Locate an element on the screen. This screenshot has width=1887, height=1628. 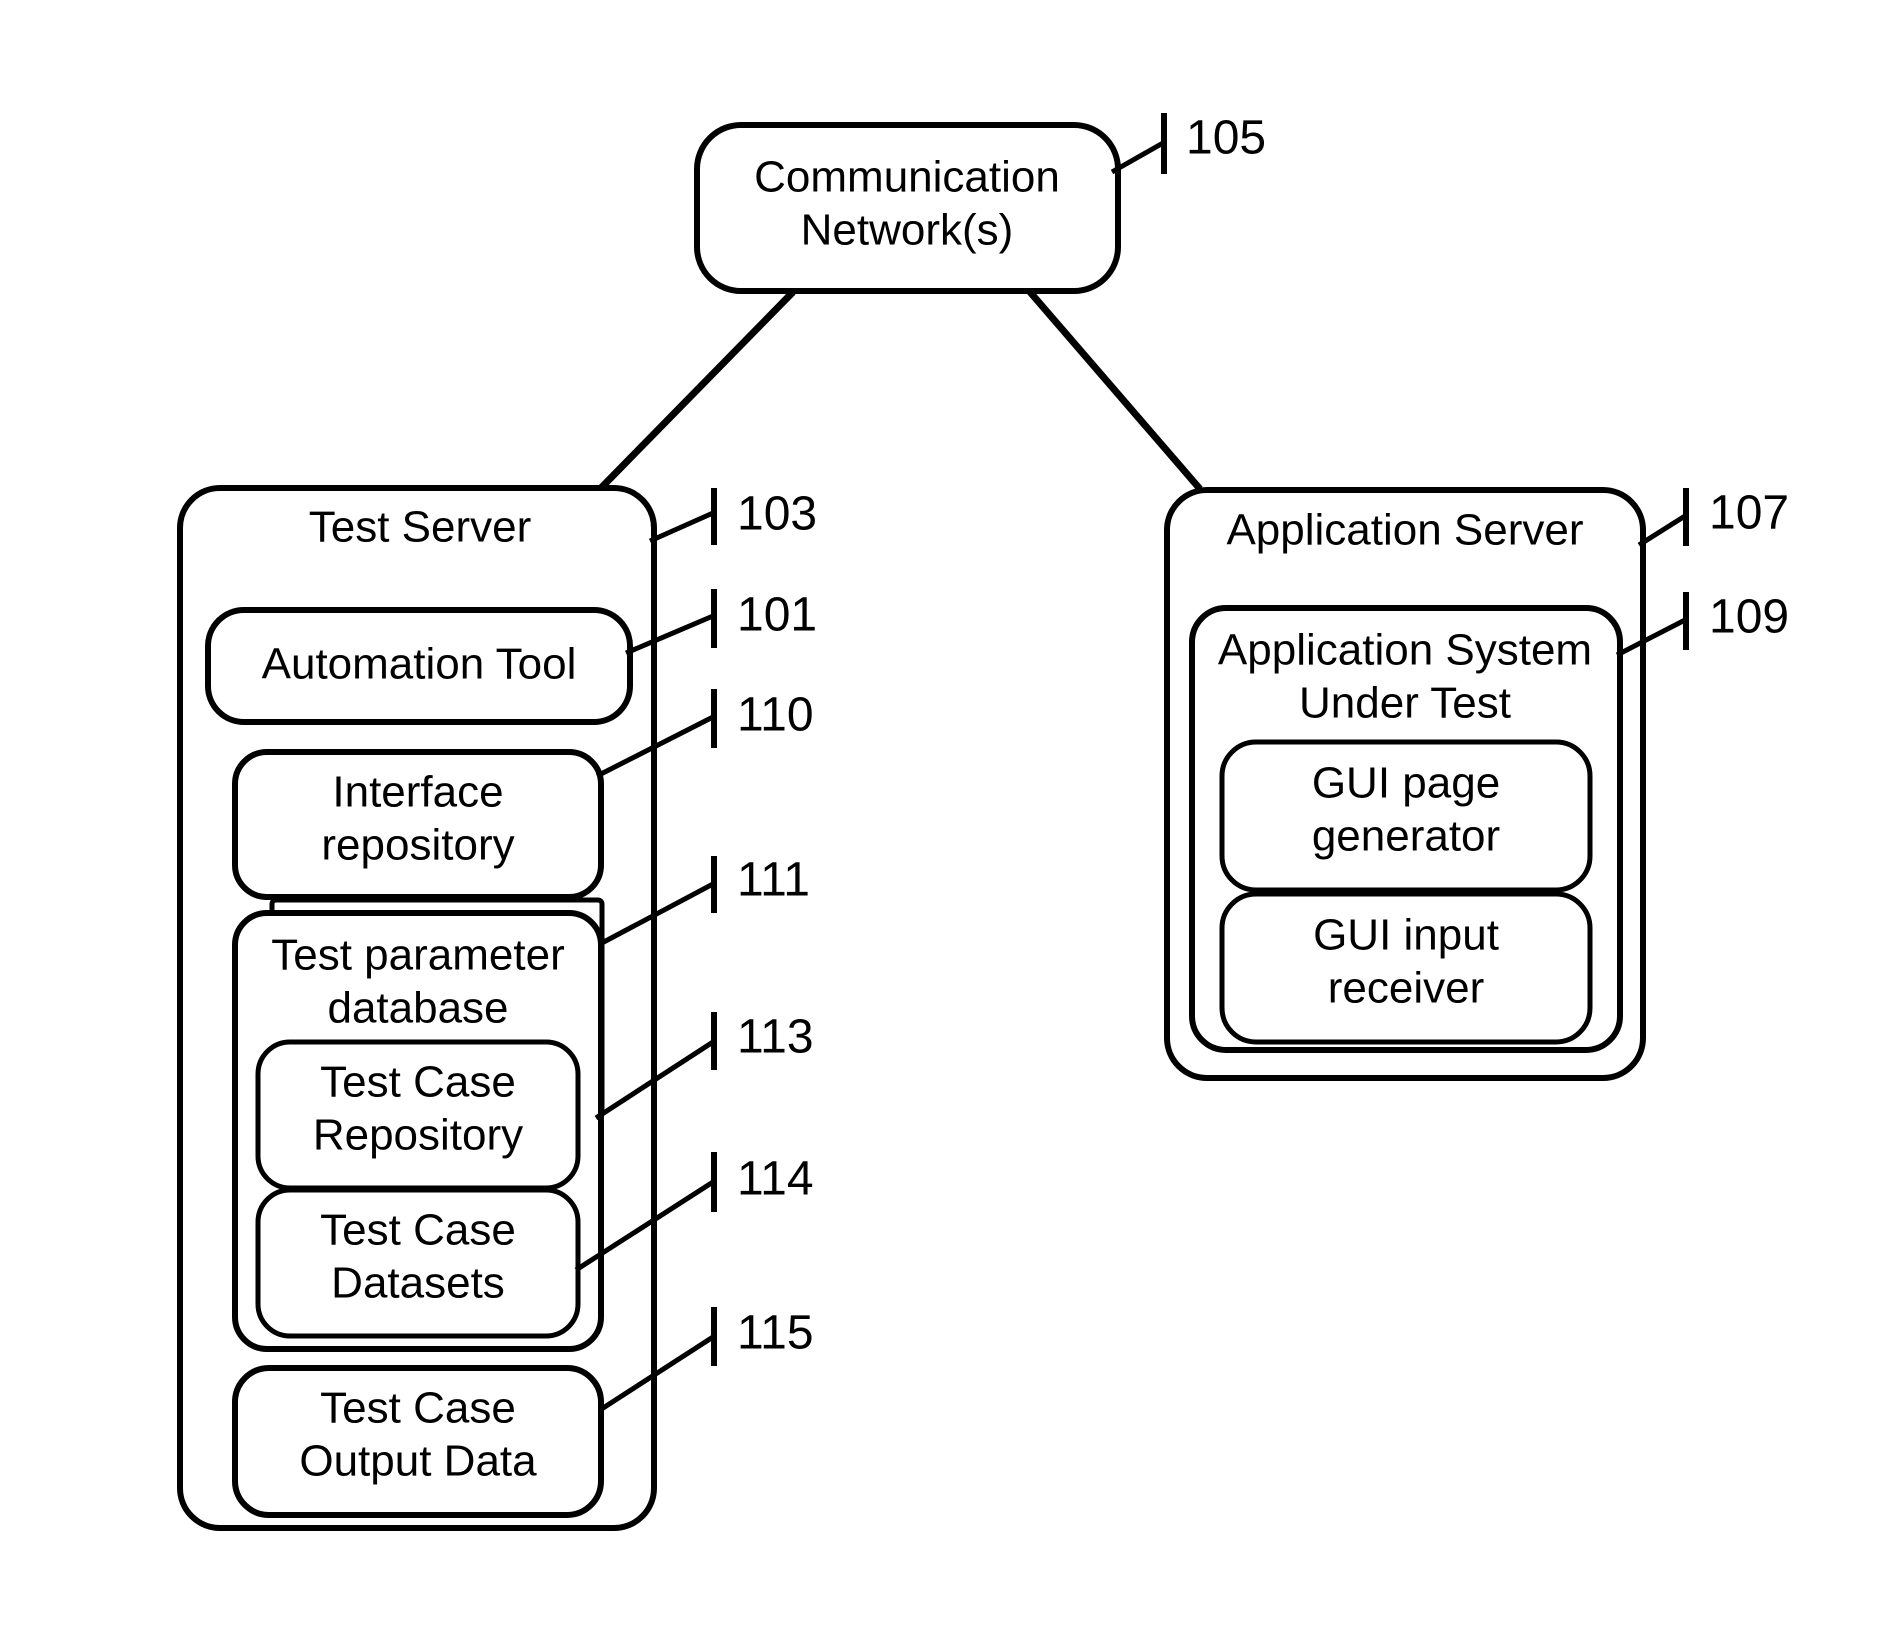
reference-numeral-110: 110 is located at coordinates (775, 715).